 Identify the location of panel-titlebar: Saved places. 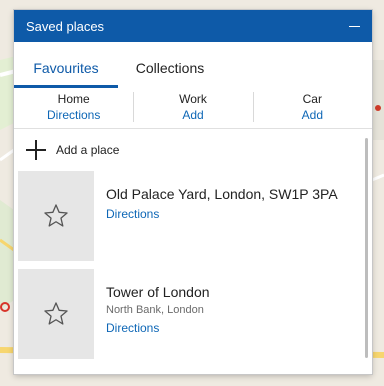
(193, 26).